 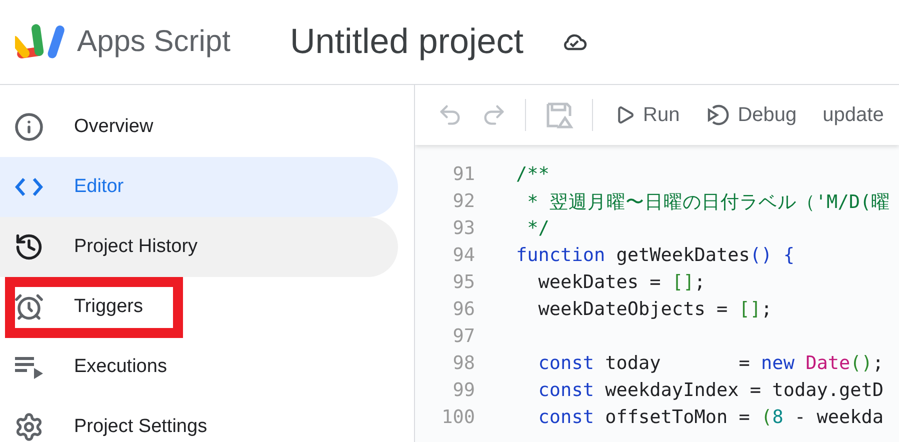 What do you see at coordinates (463, 390) in the screenshot?
I see `line-number: 99` at bounding box center [463, 390].